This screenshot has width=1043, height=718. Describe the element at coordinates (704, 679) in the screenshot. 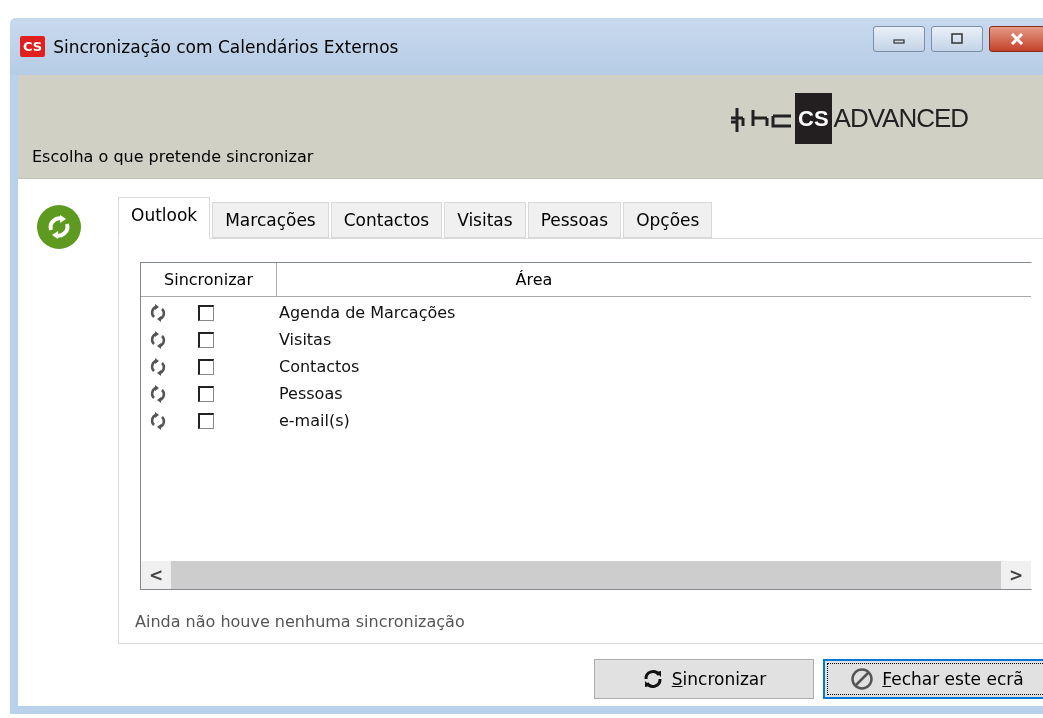

I see `sync-button: Sincronizar` at that location.